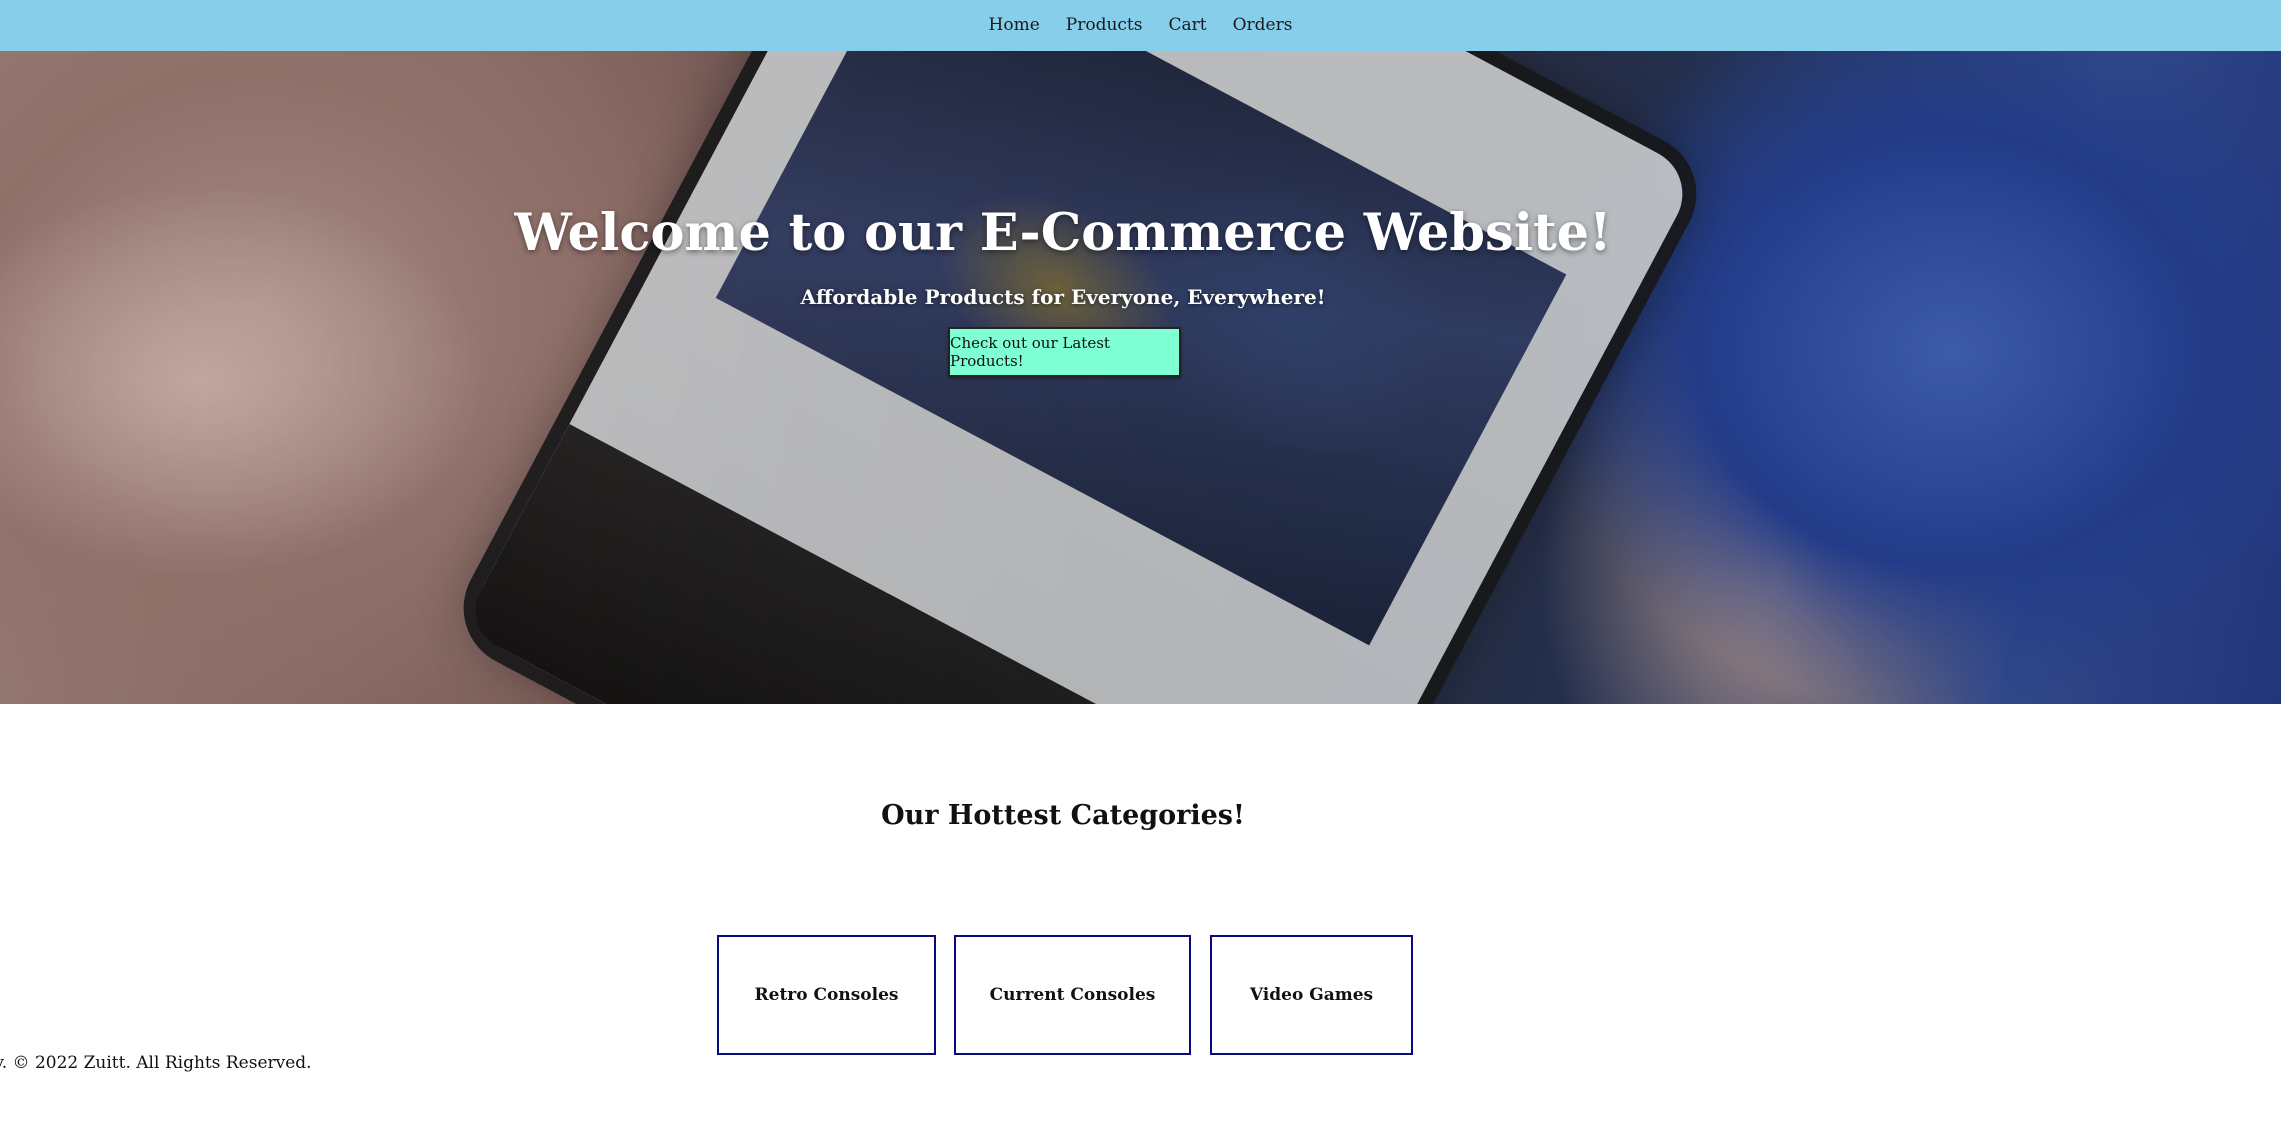 The width and height of the screenshot is (2281, 1137). What do you see at coordinates (1311, 995) in the screenshot?
I see `category-card-video-games: Video Games` at bounding box center [1311, 995].